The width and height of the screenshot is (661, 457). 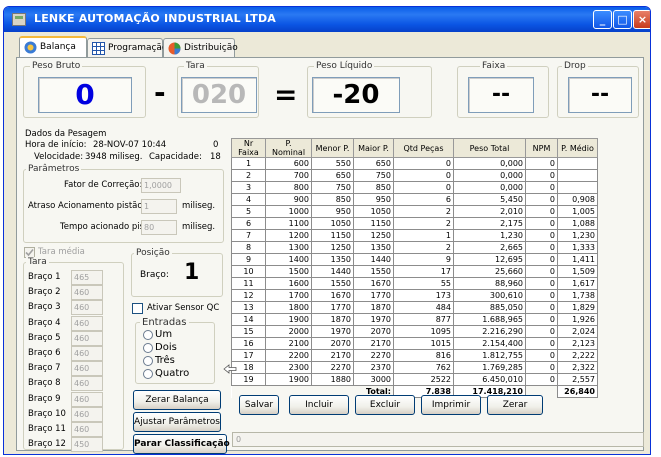 I want to click on table-row: 18 2300 2270 2370 762 1.769,285 0 2,322, so click(x=414, y=367).